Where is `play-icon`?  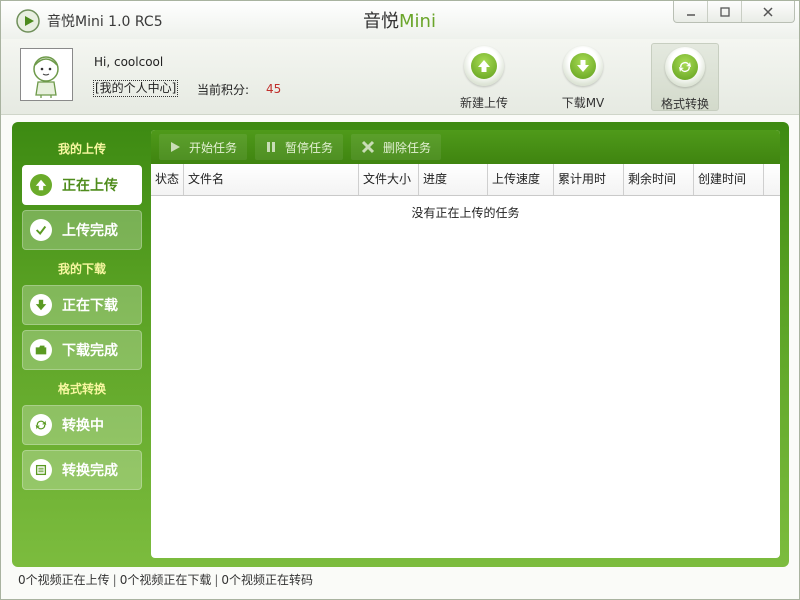
play-icon is located at coordinates (175, 147).